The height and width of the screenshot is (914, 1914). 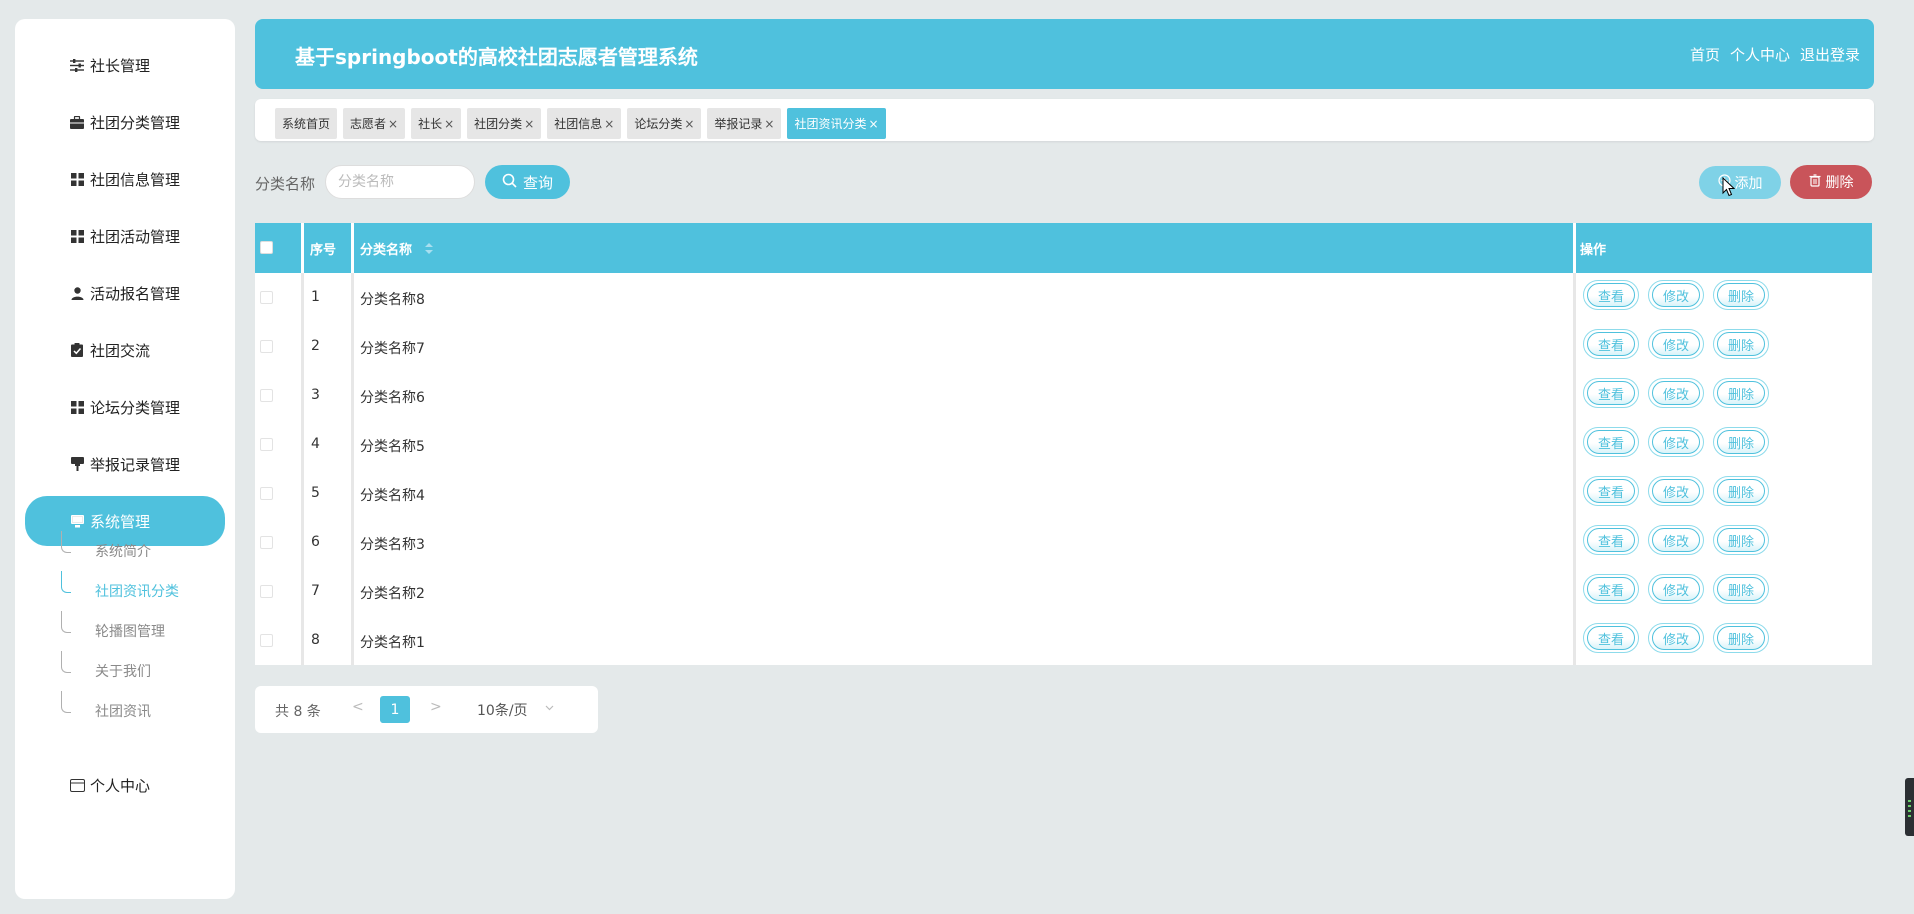 I want to click on tab-5: 社团信息 ×, so click(x=584, y=123).